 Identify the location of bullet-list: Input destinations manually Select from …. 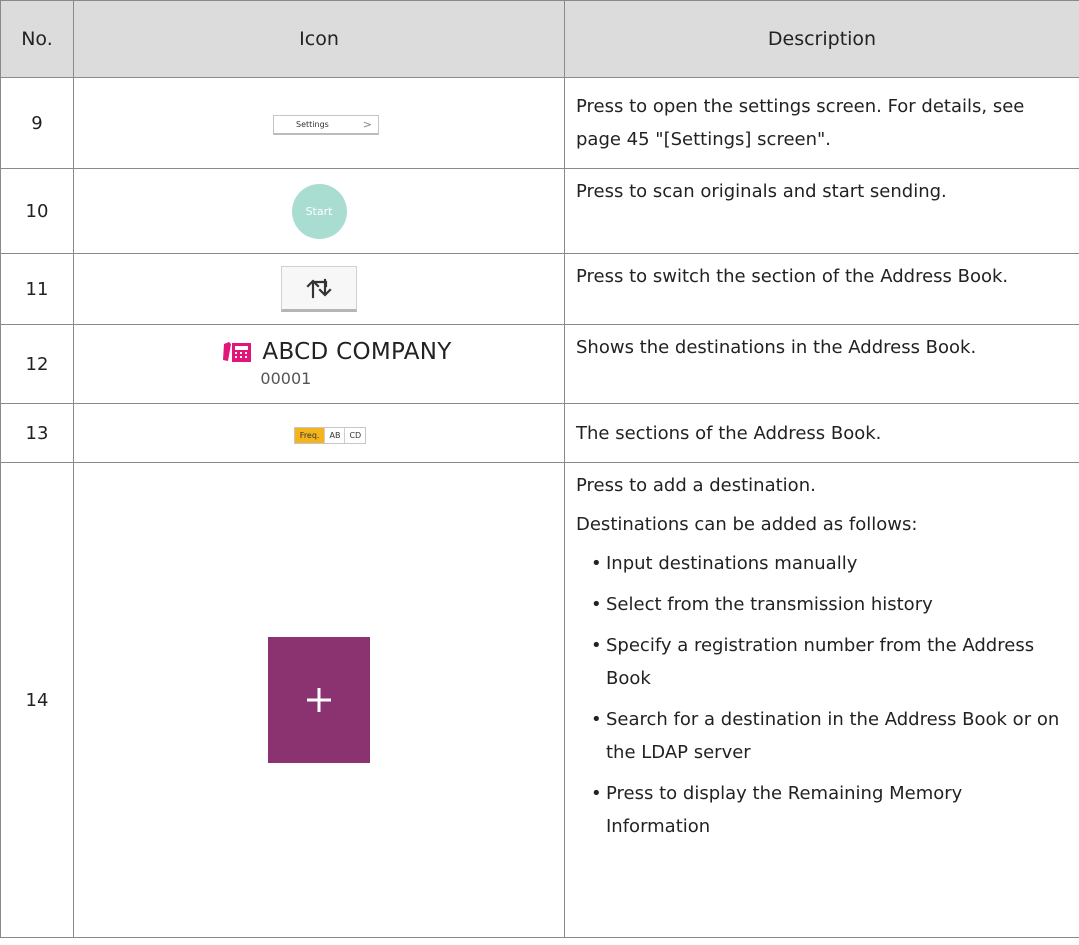
(821, 695).